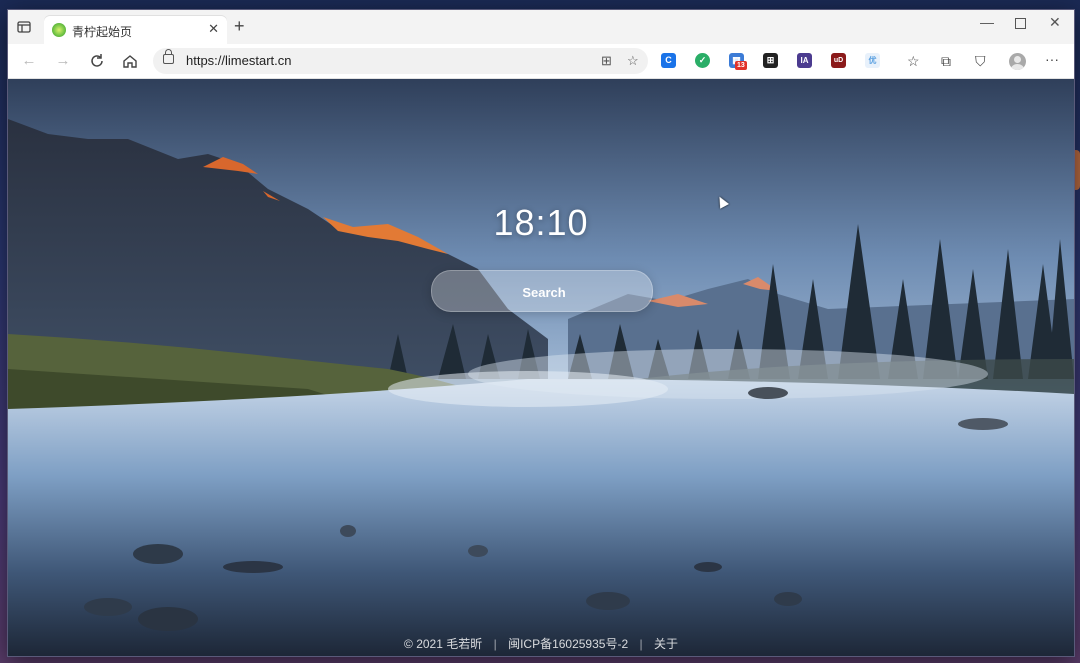 The width and height of the screenshot is (1080, 663). What do you see at coordinates (443, 644) in the screenshot?
I see `copyright-text: © 2021 毛若昕` at bounding box center [443, 644].